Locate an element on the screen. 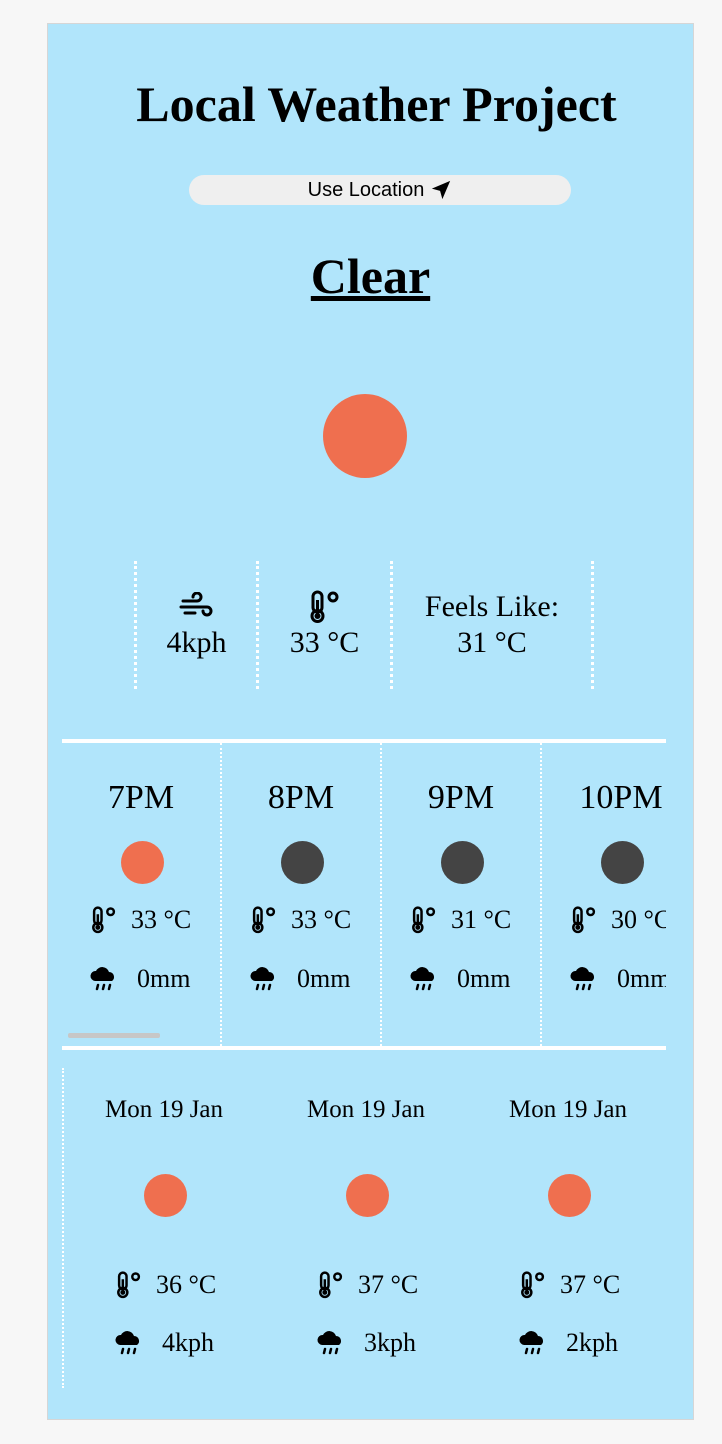  day-wind: 2kph is located at coordinates (592, 1342).